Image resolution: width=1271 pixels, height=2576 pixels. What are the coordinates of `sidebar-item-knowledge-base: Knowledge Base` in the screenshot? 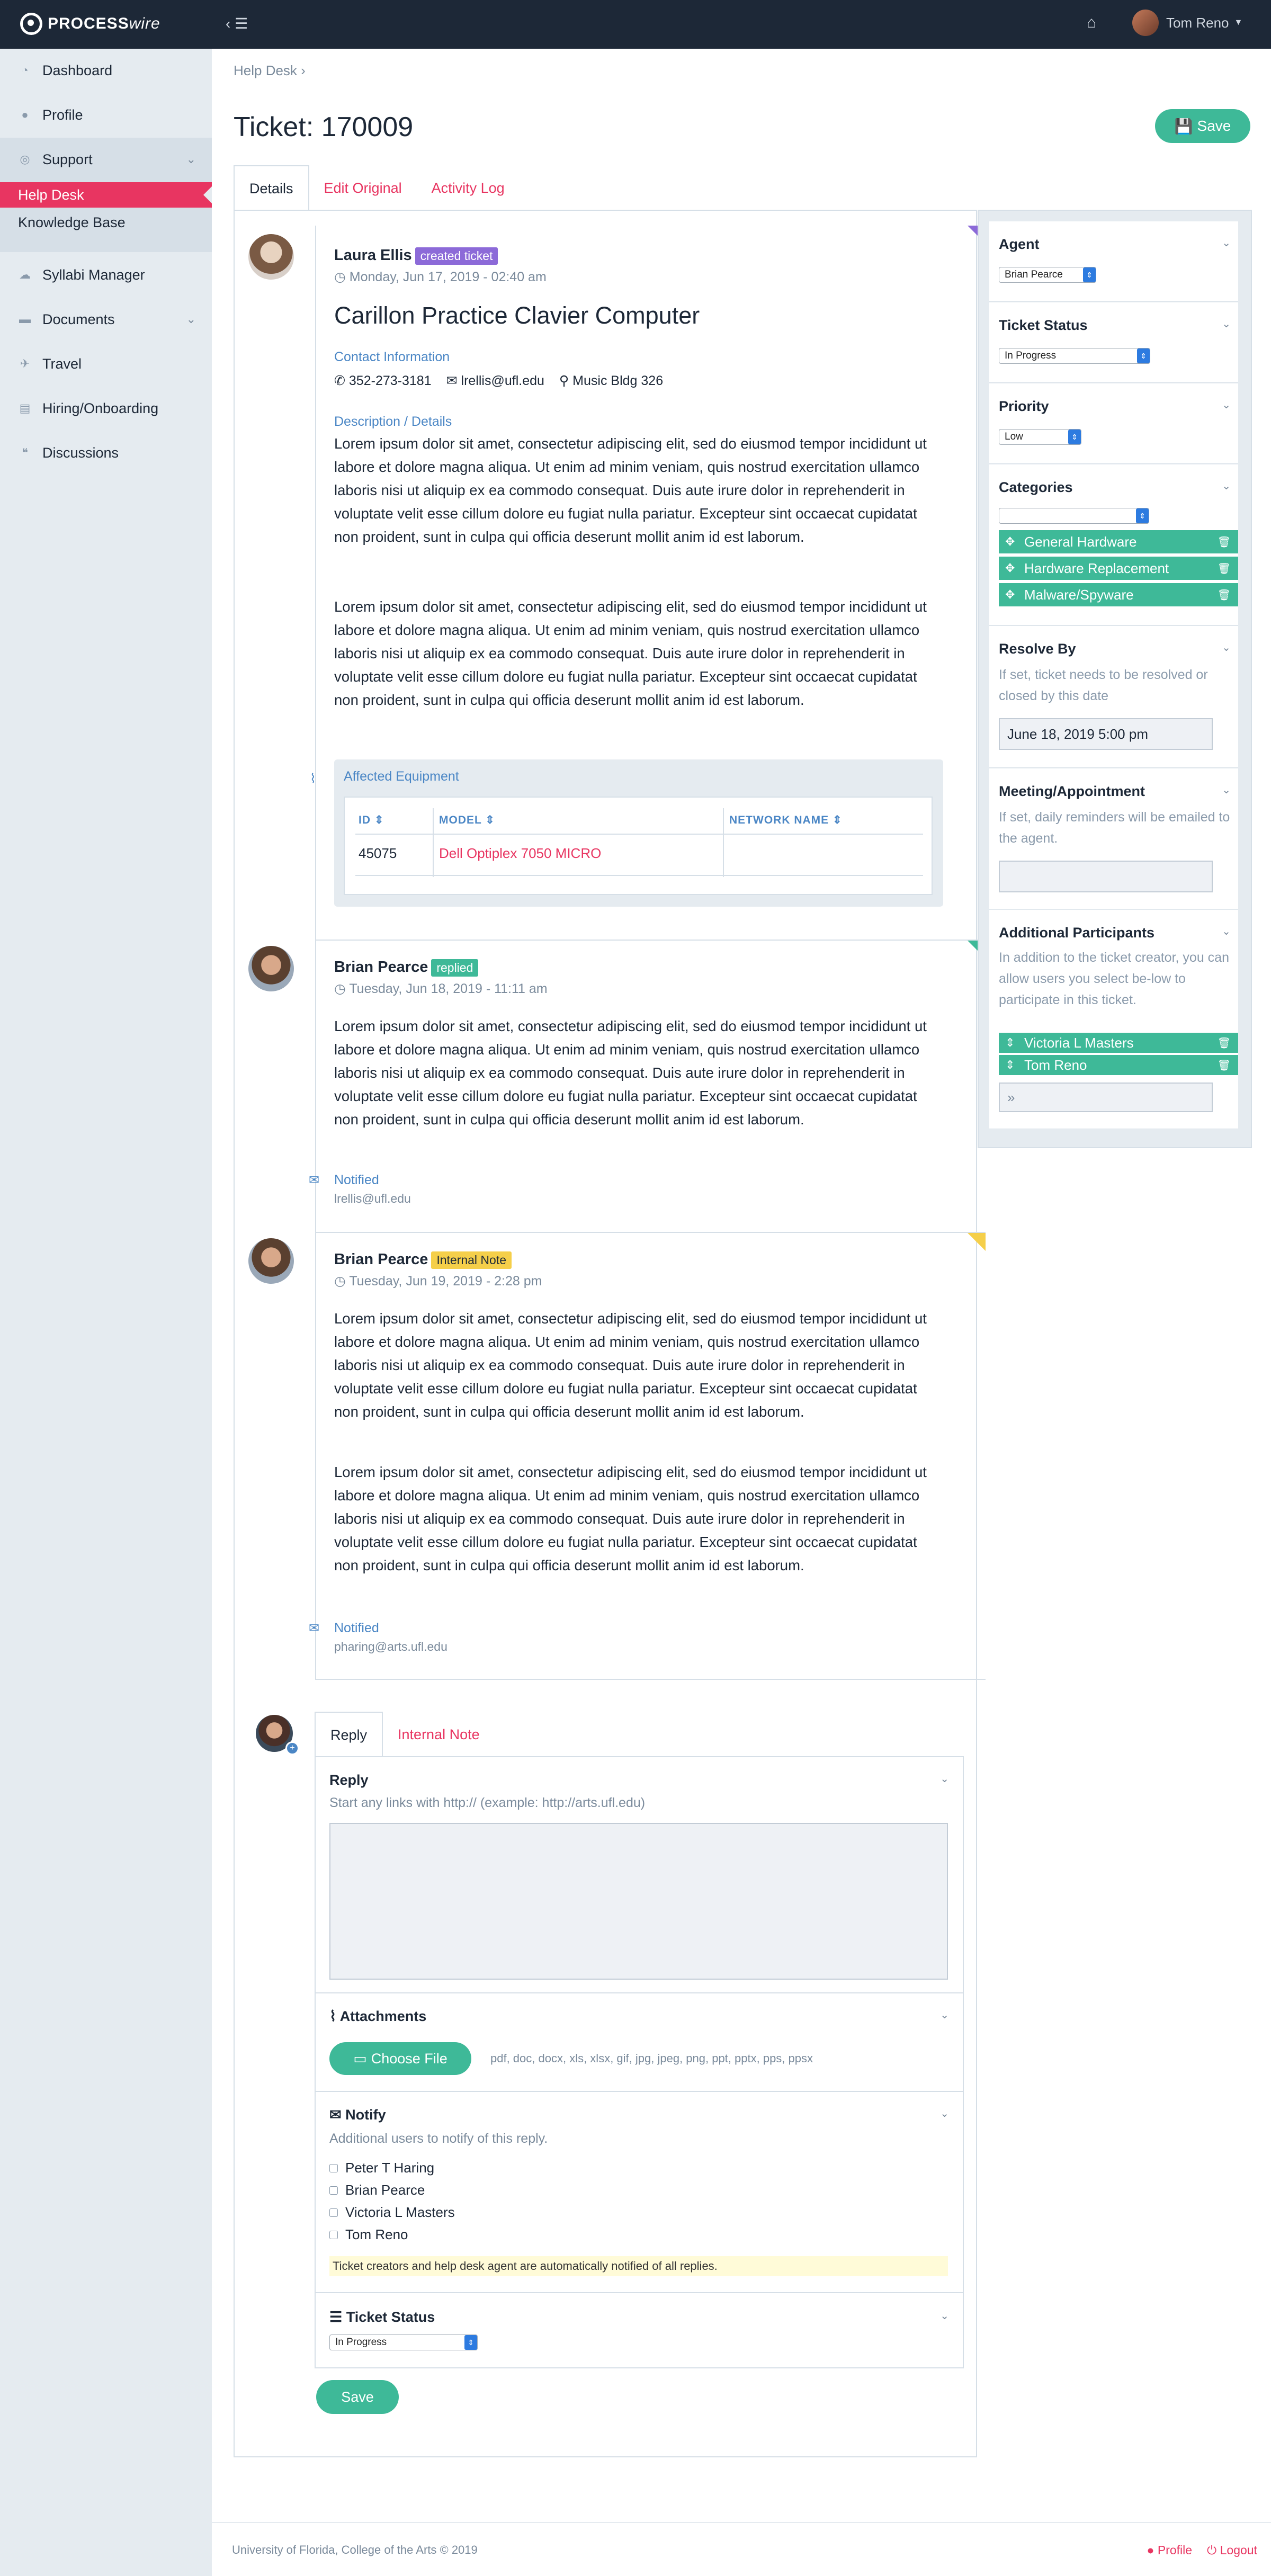 It's located at (106, 222).